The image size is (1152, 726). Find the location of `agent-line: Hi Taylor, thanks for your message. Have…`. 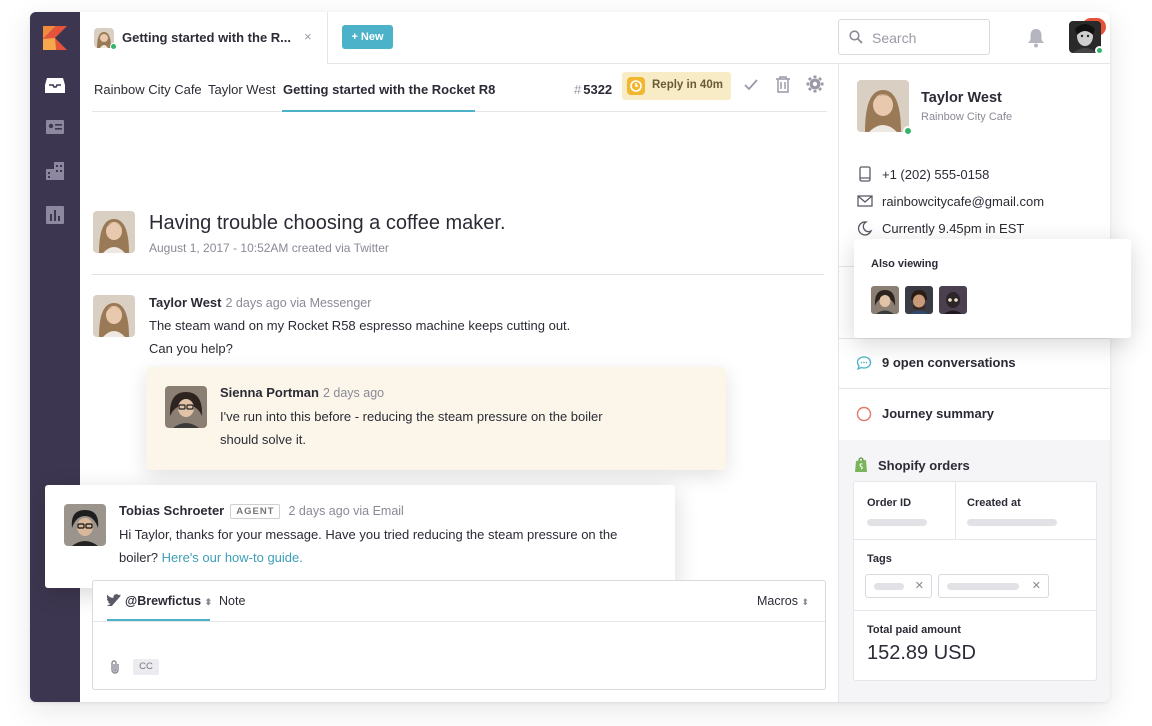

agent-line: Hi Taylor, thanks for your message. Have… is located at coordinates (368, 534).